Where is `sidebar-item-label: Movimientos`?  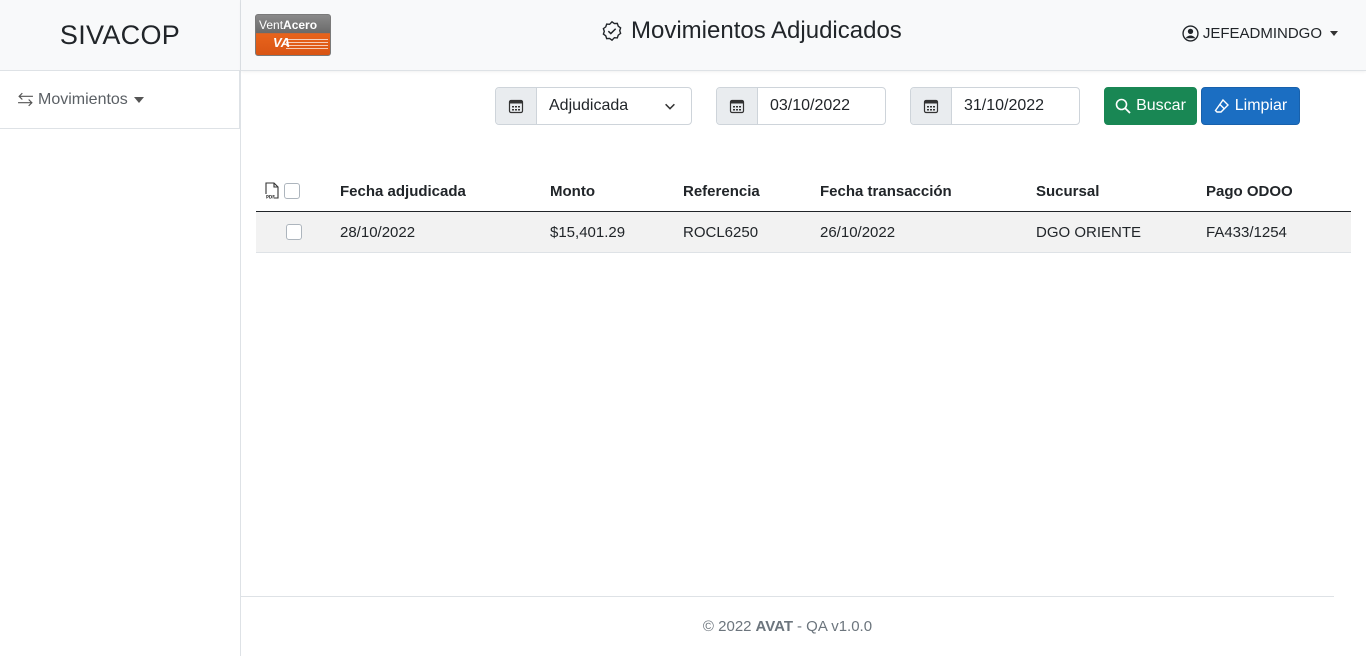
sidebar-item-label: Movimientos is located at coordinates (83, 99).